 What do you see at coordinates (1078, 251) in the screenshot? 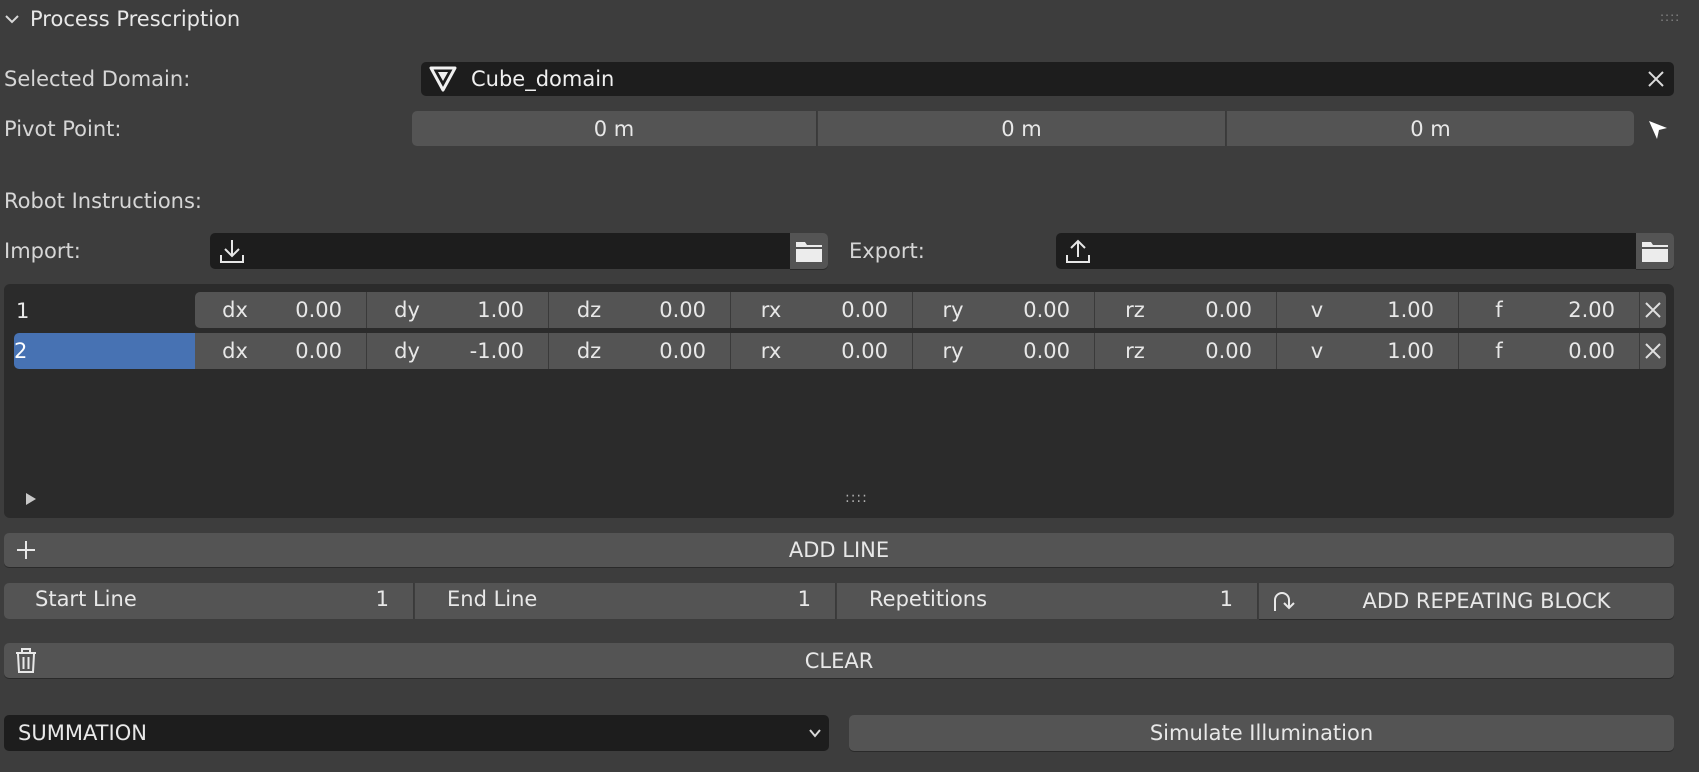
I see `upload-icon` at bounding box center [1078, 251].